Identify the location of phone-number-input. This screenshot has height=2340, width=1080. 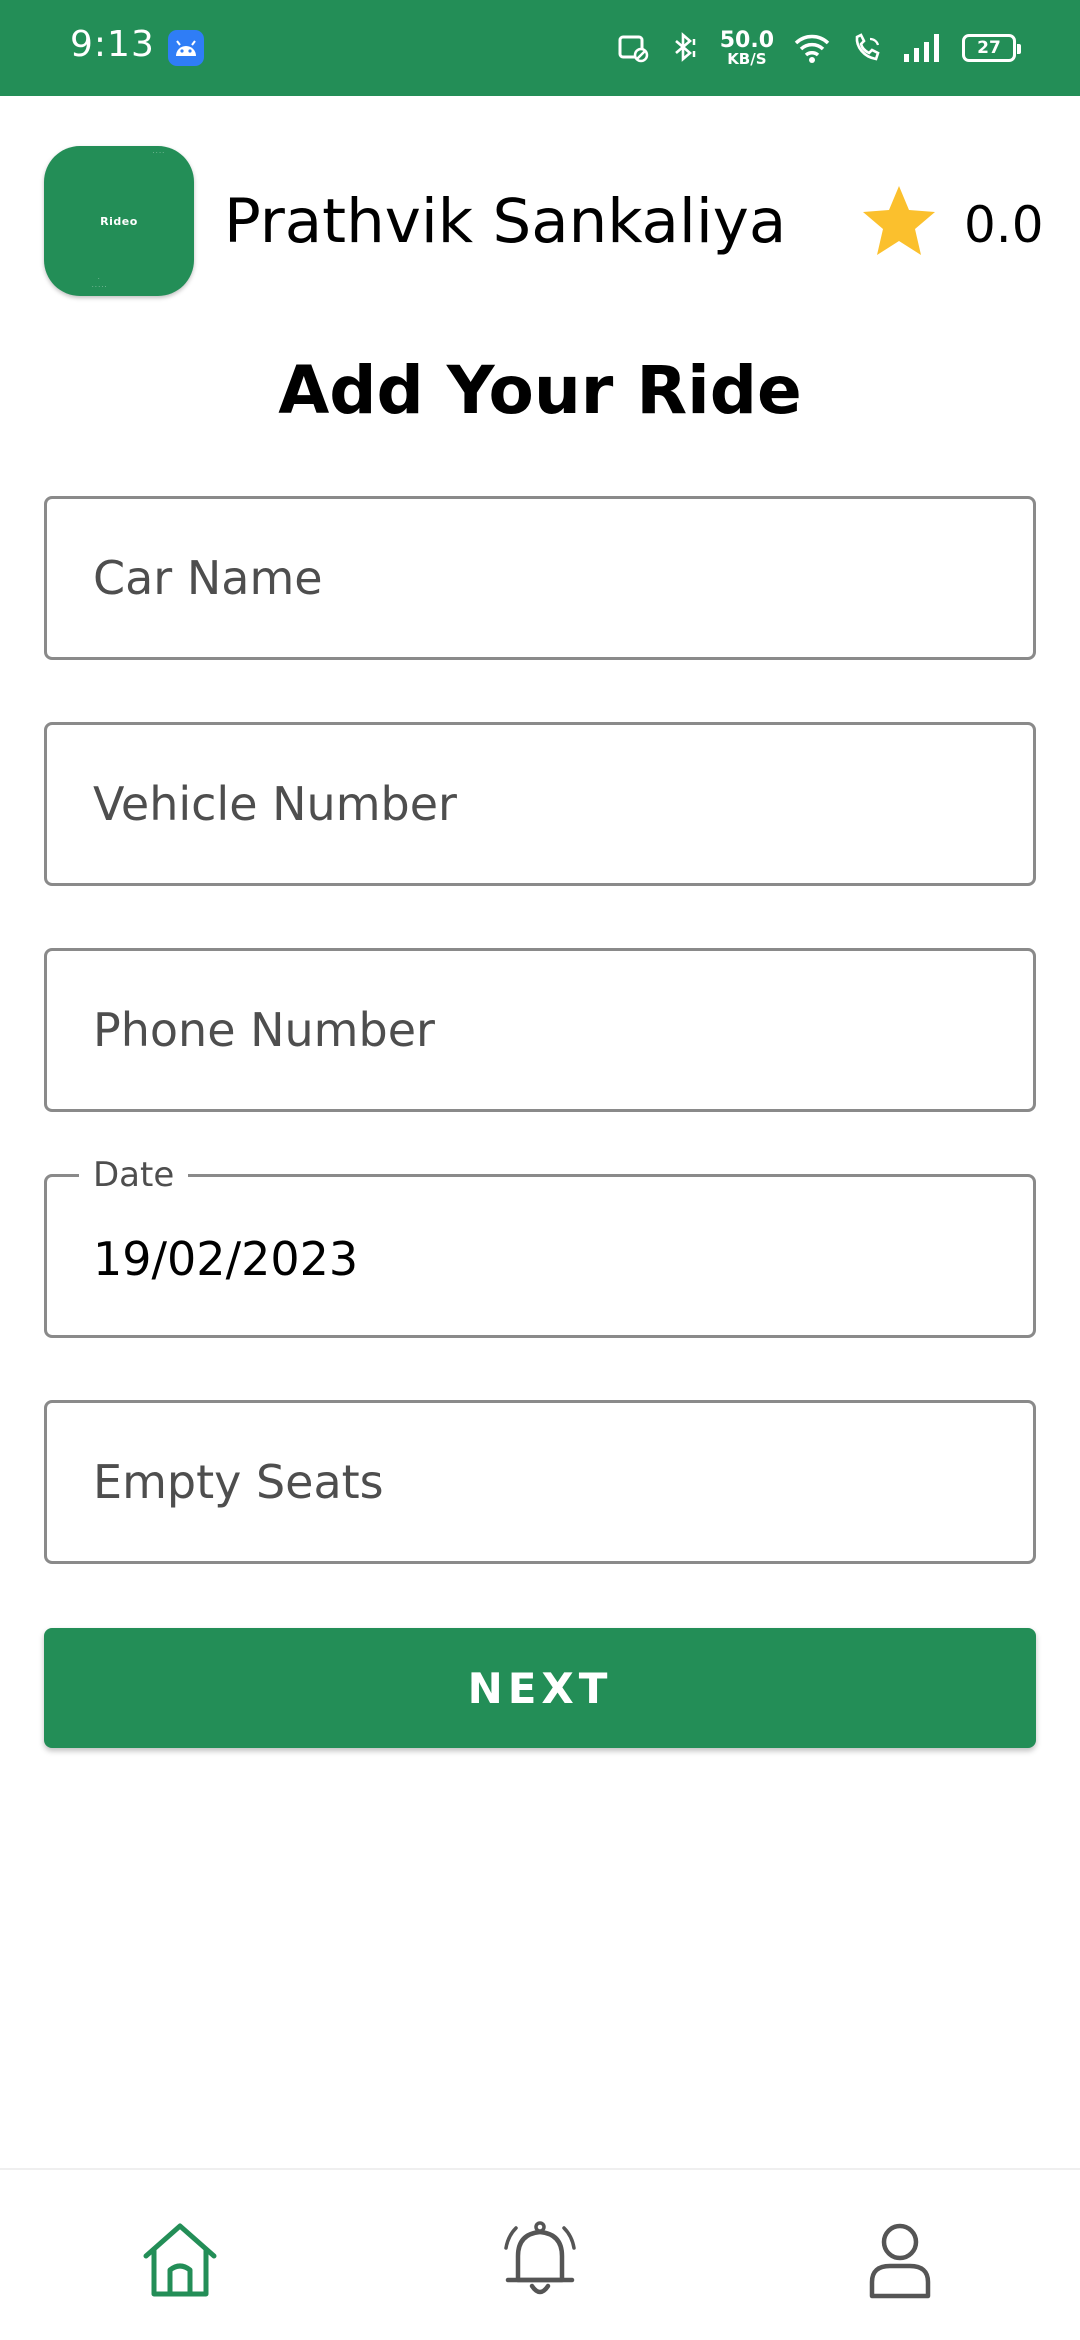
(543, 1030).